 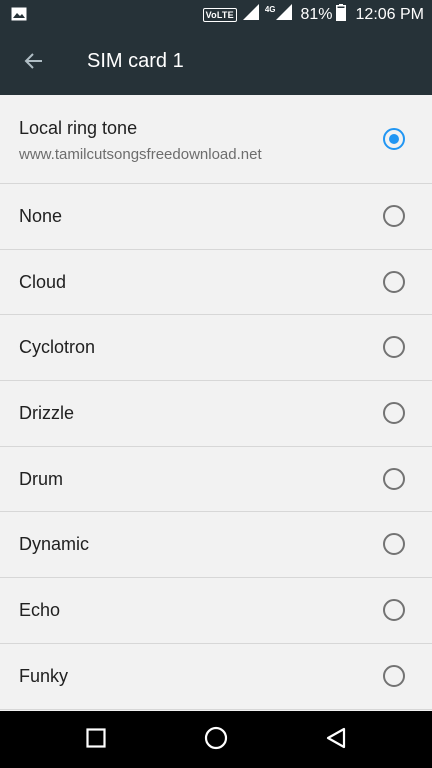 I want to click on ringtone-subtitle: www.tamilcutsongsfreedownload.net, so click(x=140, y=154).